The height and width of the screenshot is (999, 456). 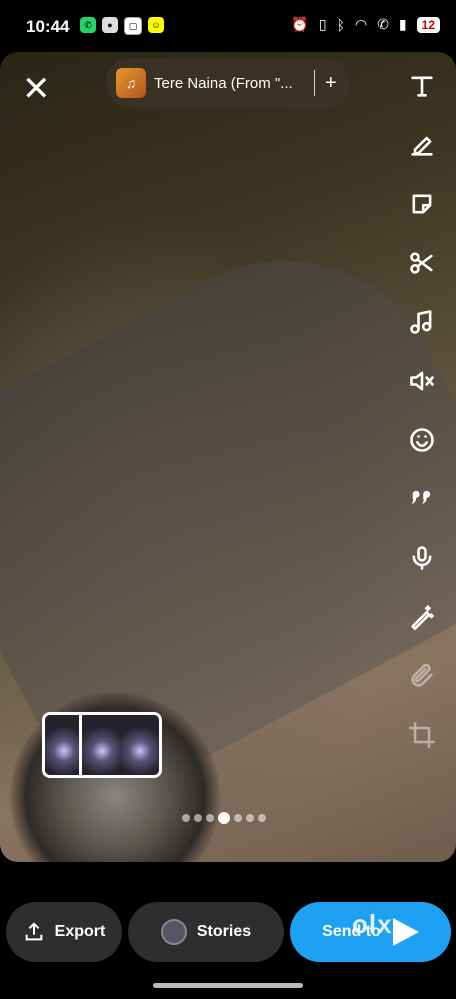 What do you see at coordinates (428, 24) in the screenshot?
I see `battery-level: 12` at bounding box center [428, 24].